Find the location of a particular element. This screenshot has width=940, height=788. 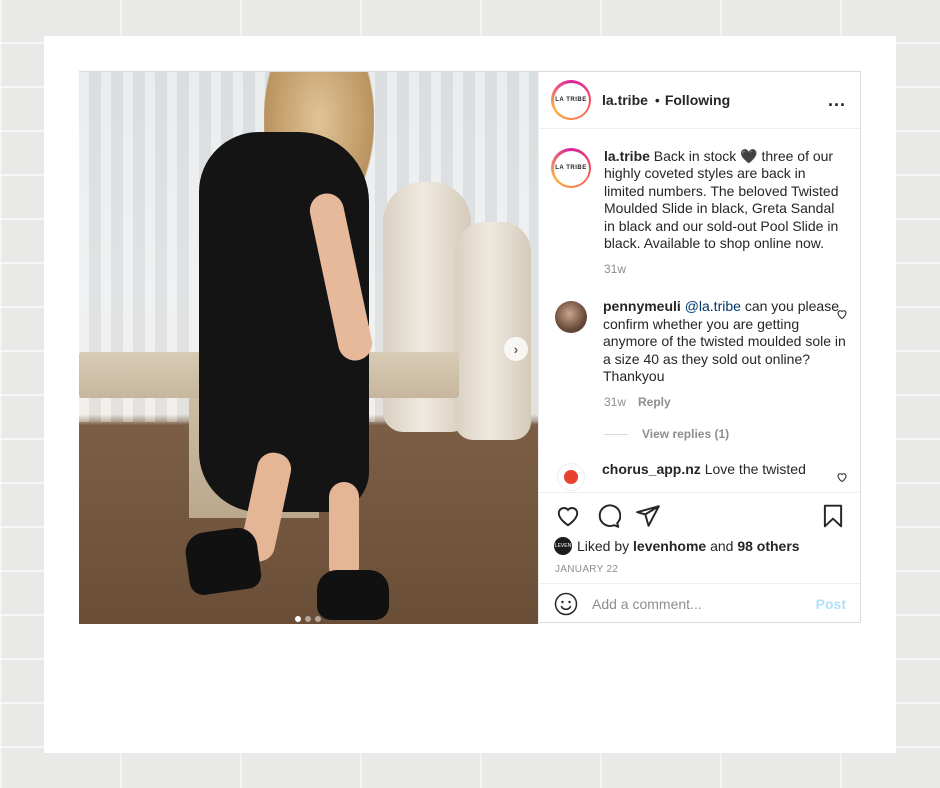

comment-text-block: chorus_app.nz Love the twisted is located at coordinates (724, 476).